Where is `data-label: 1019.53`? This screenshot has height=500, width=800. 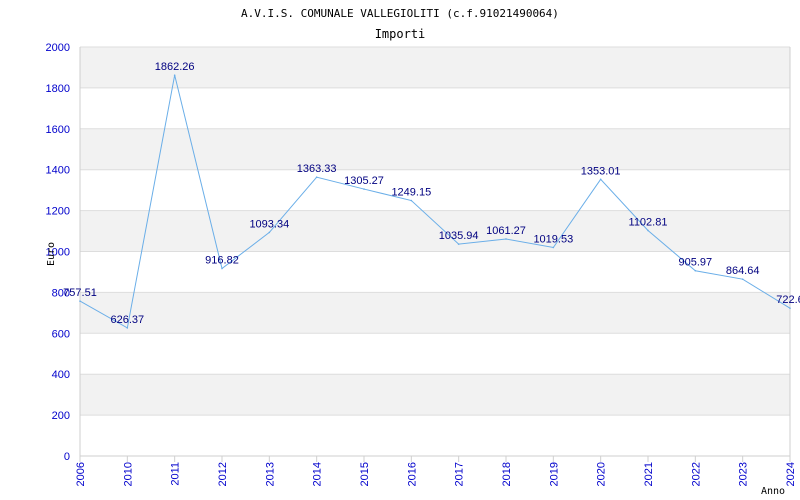 data-label: 1019.53 is located at coordinates (553, 240).